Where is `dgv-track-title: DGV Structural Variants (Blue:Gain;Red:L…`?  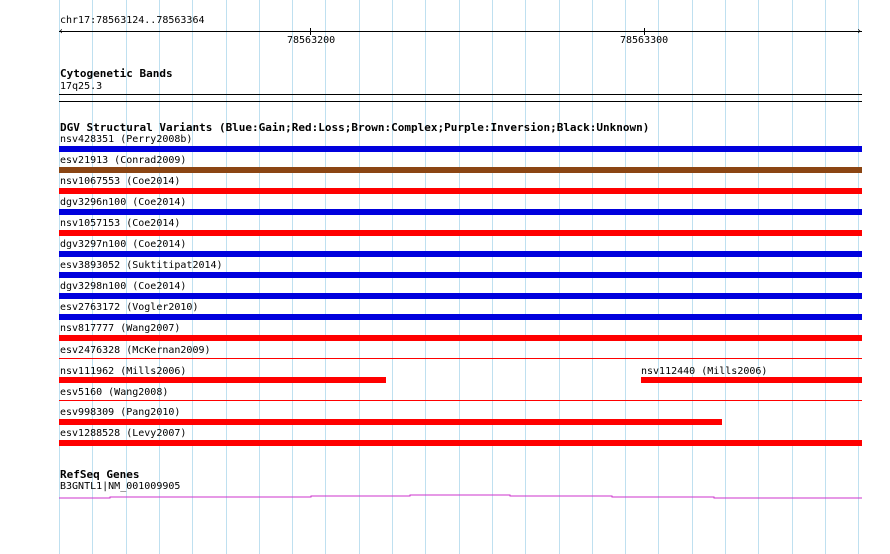
dgv-track-title: DGV Structural Variants (Blue:Gain;Red:L… is located at coordinates (355, 127).